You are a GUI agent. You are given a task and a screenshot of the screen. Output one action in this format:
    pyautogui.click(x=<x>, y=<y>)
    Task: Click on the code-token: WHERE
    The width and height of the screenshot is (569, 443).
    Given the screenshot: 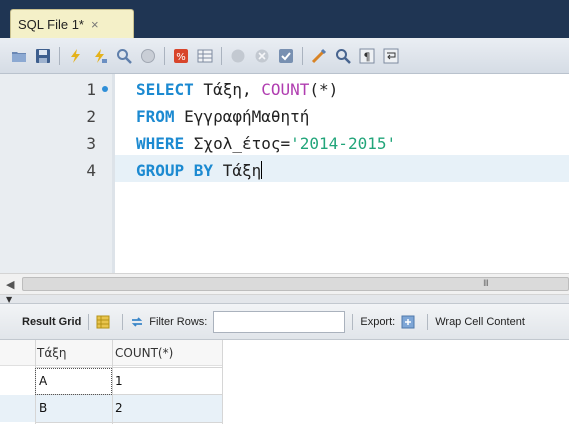 What is the action you would take?
    pyautogui.click(x=160, y=143)
    